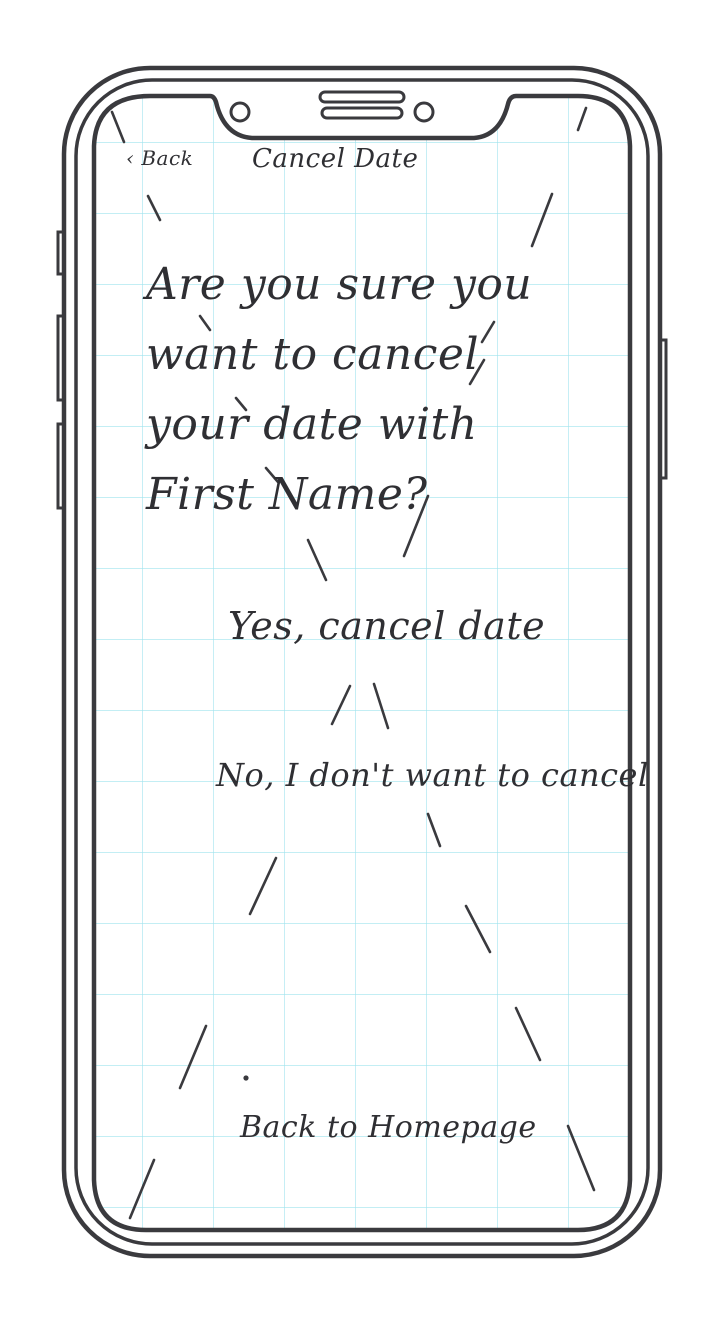  What do you see at coordinates (335, 159) in the screenshot?
I see `page-title: Cancel Date` at bounding box center [335, 159].